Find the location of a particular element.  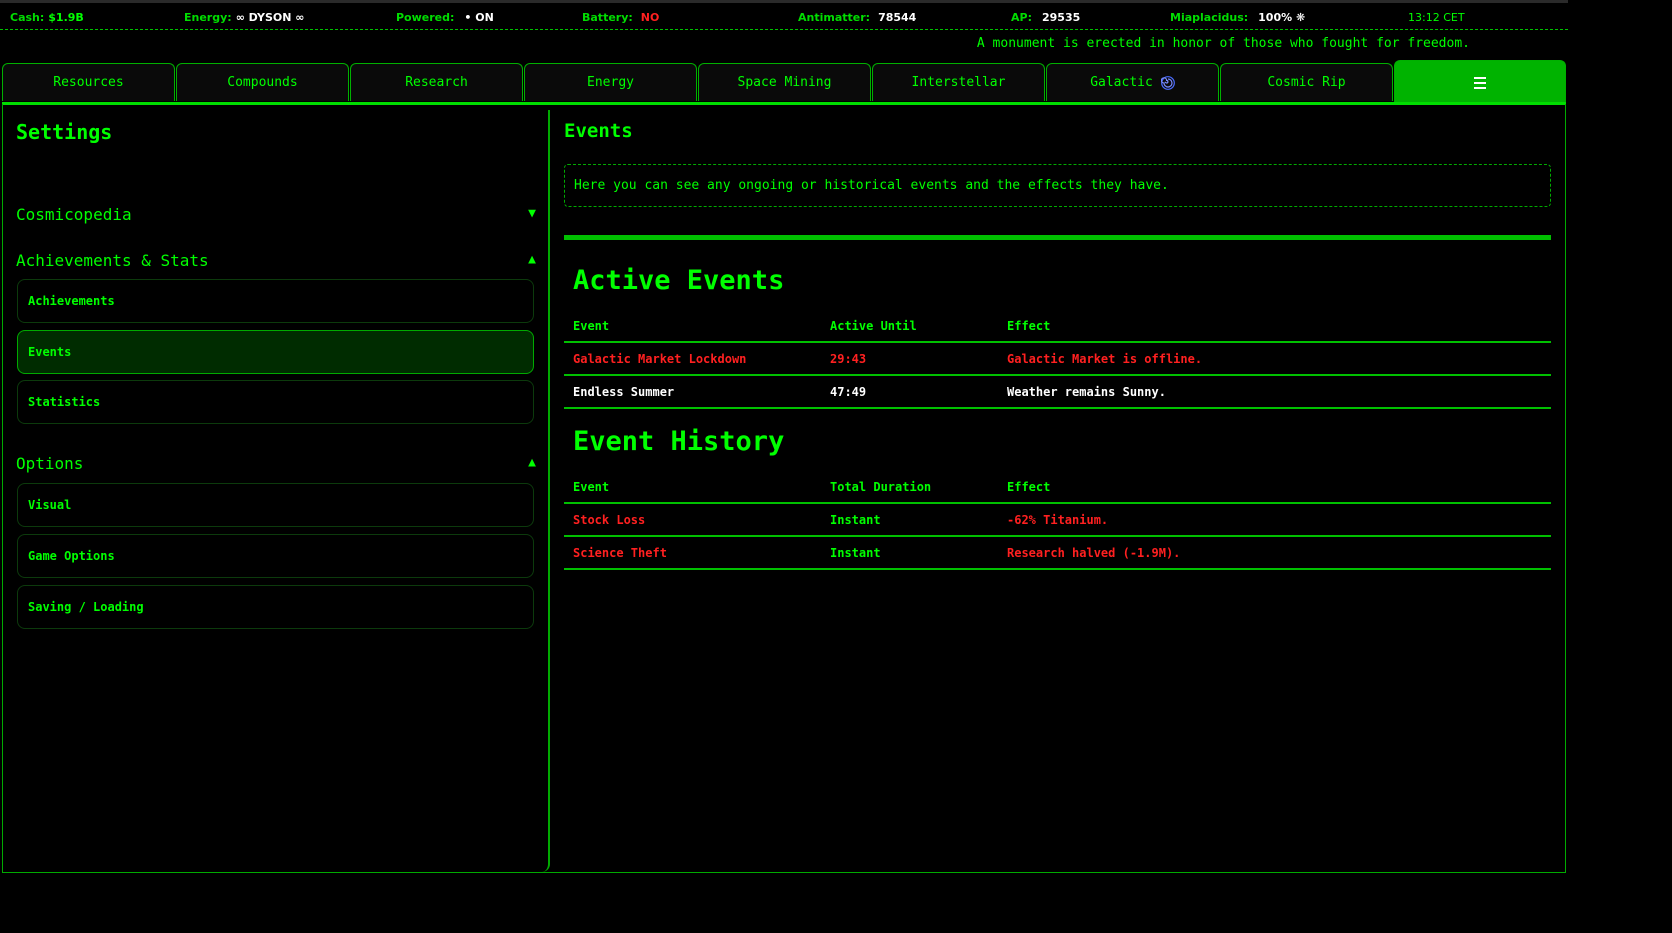

sidebar-item-game-options: Game Options is located at coordinates (275, 556).